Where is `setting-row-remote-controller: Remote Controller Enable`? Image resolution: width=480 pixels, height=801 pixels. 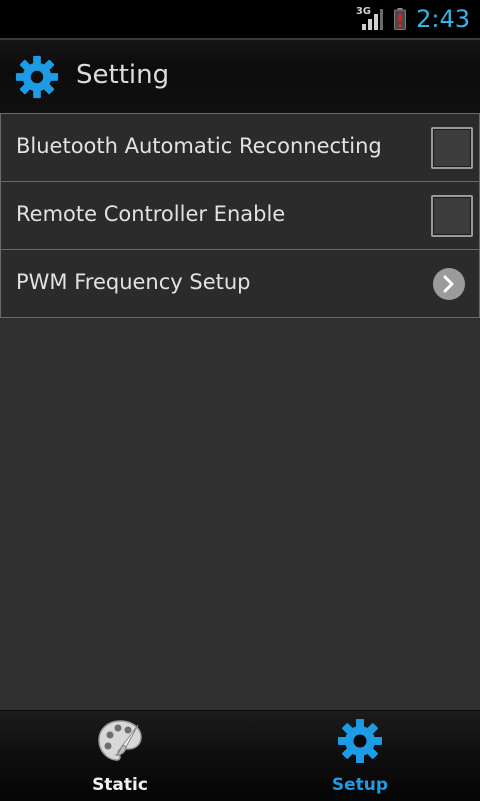 setting-row-remote-controller: Remote Controller Enable is located at coordinates (240, 216).